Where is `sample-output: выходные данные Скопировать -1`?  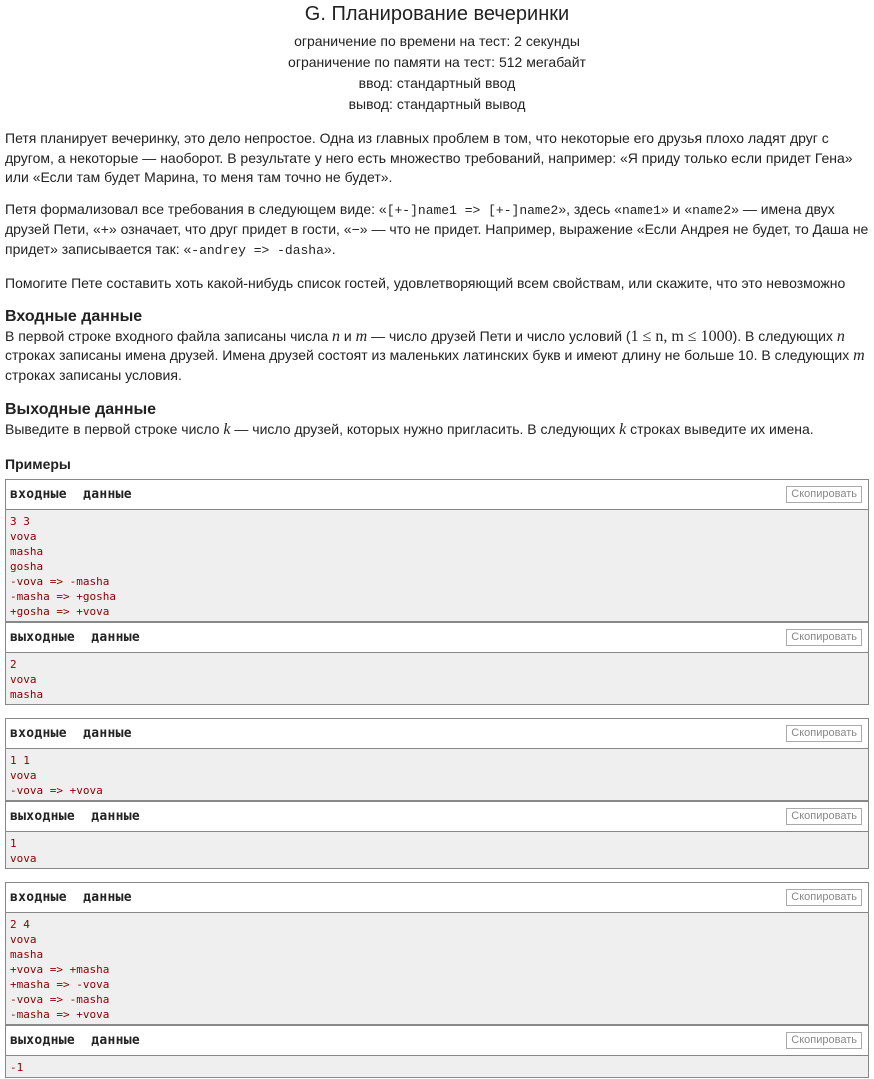 sample-output: выходные данные Скопировать -1 is located at coordinates (437, 1051).